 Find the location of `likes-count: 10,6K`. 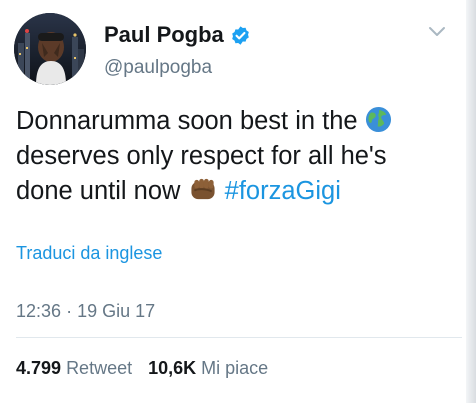

likes-count: 10,6K is located at coordinates (172, 368).